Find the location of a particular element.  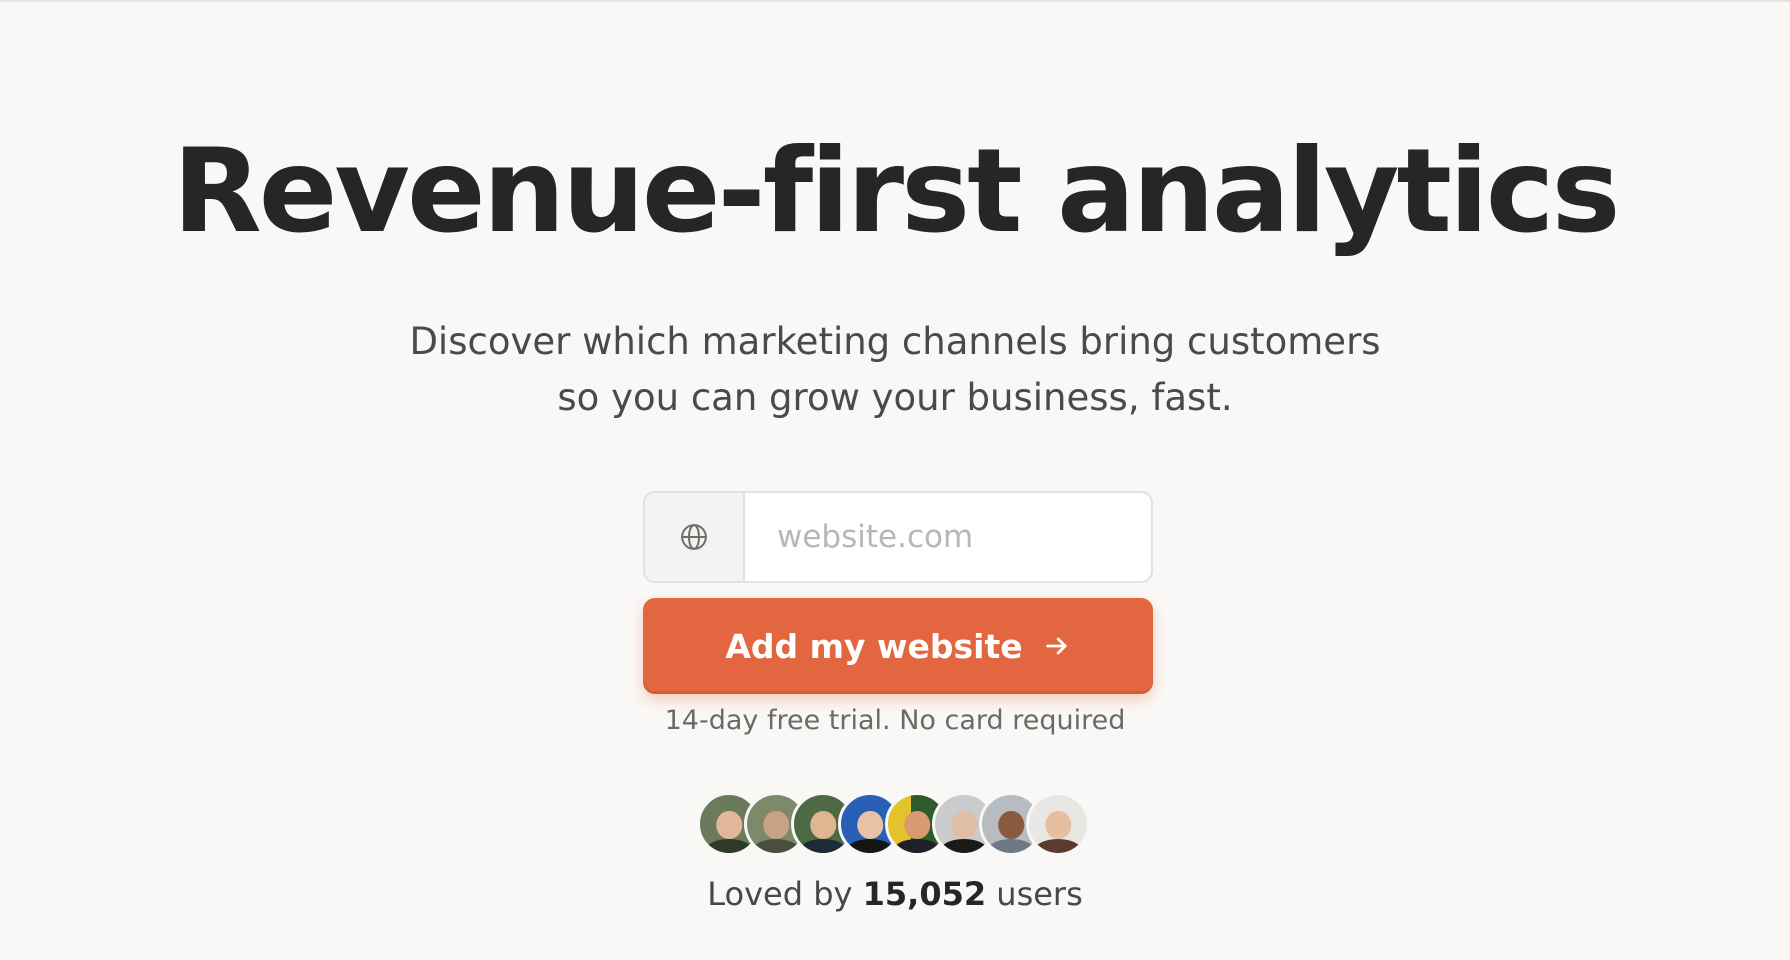

globe-icon is located at coordinates (694, 537).